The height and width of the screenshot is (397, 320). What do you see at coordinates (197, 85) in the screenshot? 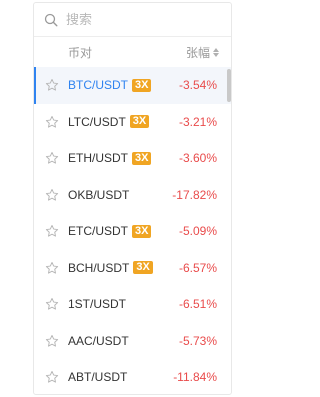
I see `change-value: -3.54%` at bounding box center [197, 85].